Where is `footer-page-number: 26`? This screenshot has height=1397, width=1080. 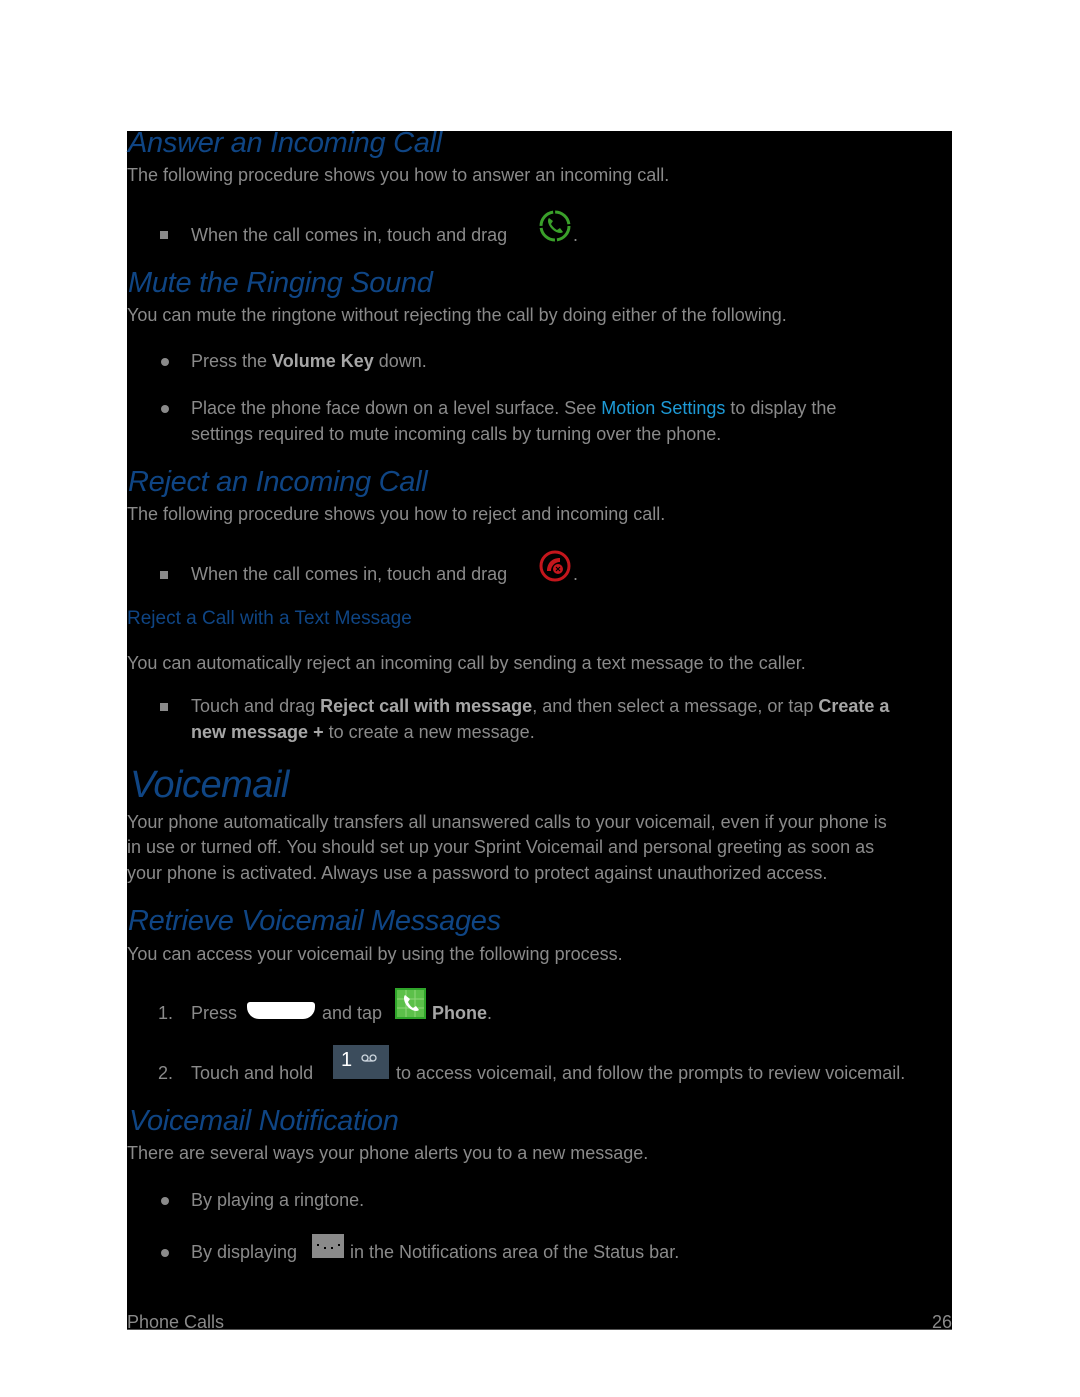
footer-page-number: 26 is located at coordinates (941, 1322).